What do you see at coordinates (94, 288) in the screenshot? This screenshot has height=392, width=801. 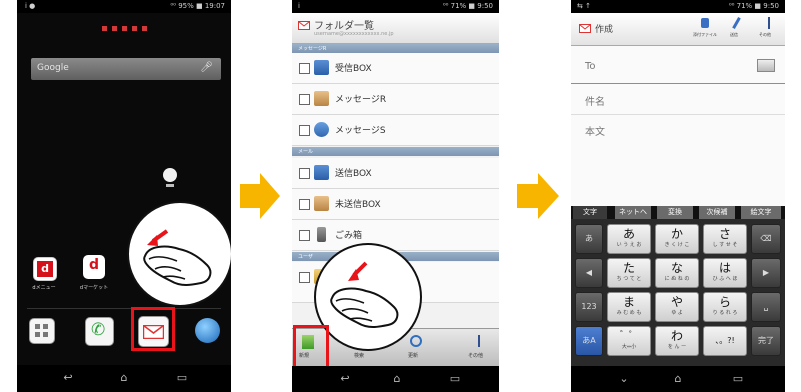 I see `dmarket-label: dマーケット` at bounding box center [94, 288].